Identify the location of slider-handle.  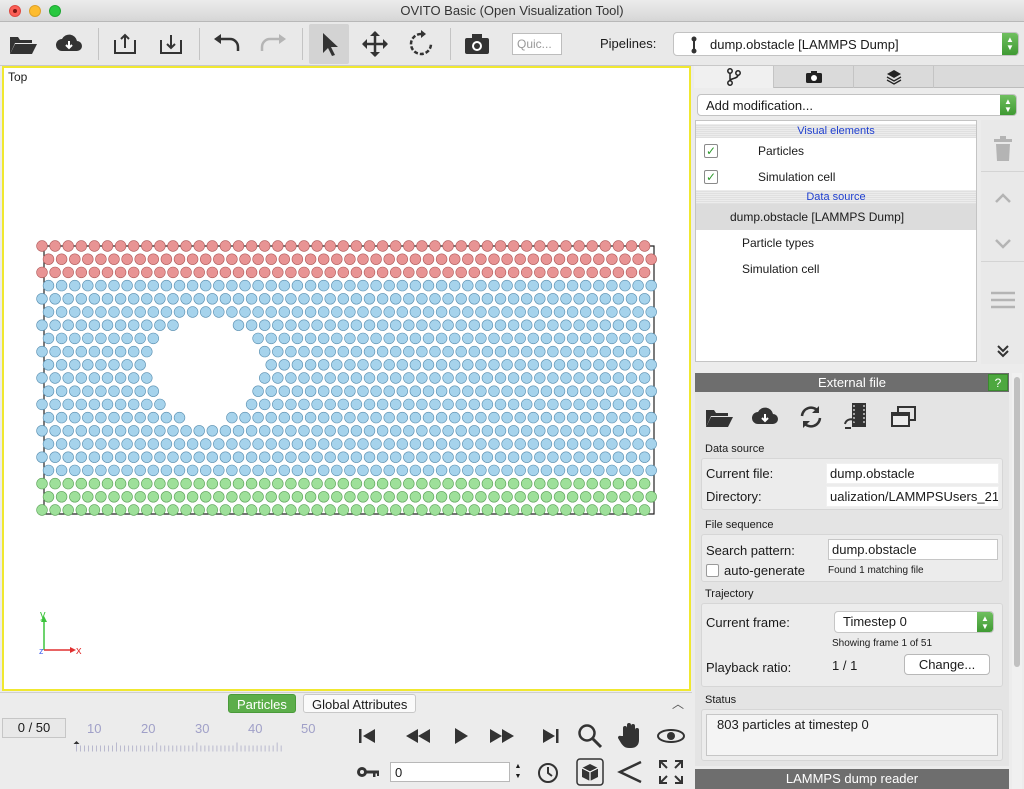
(76, 742).